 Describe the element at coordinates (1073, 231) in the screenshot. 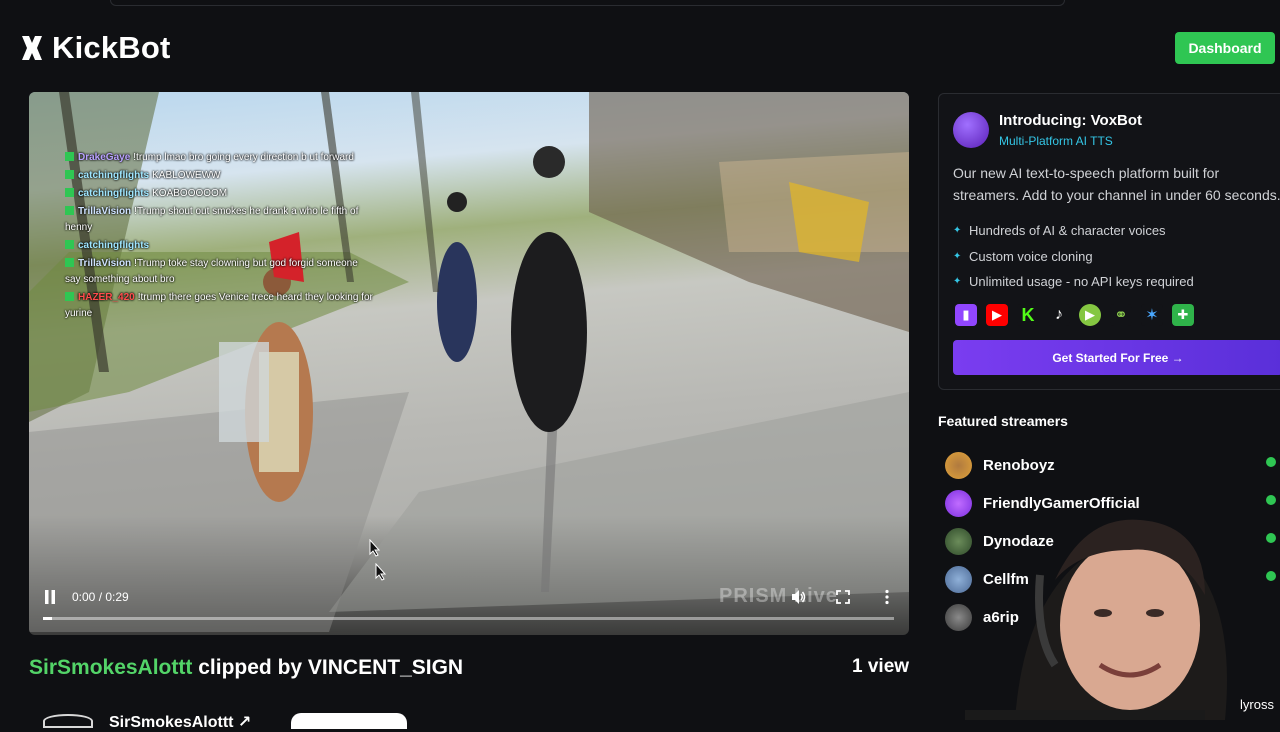

I see `promo-feature: ✦ Hundreds of AI & character voices` at that location.